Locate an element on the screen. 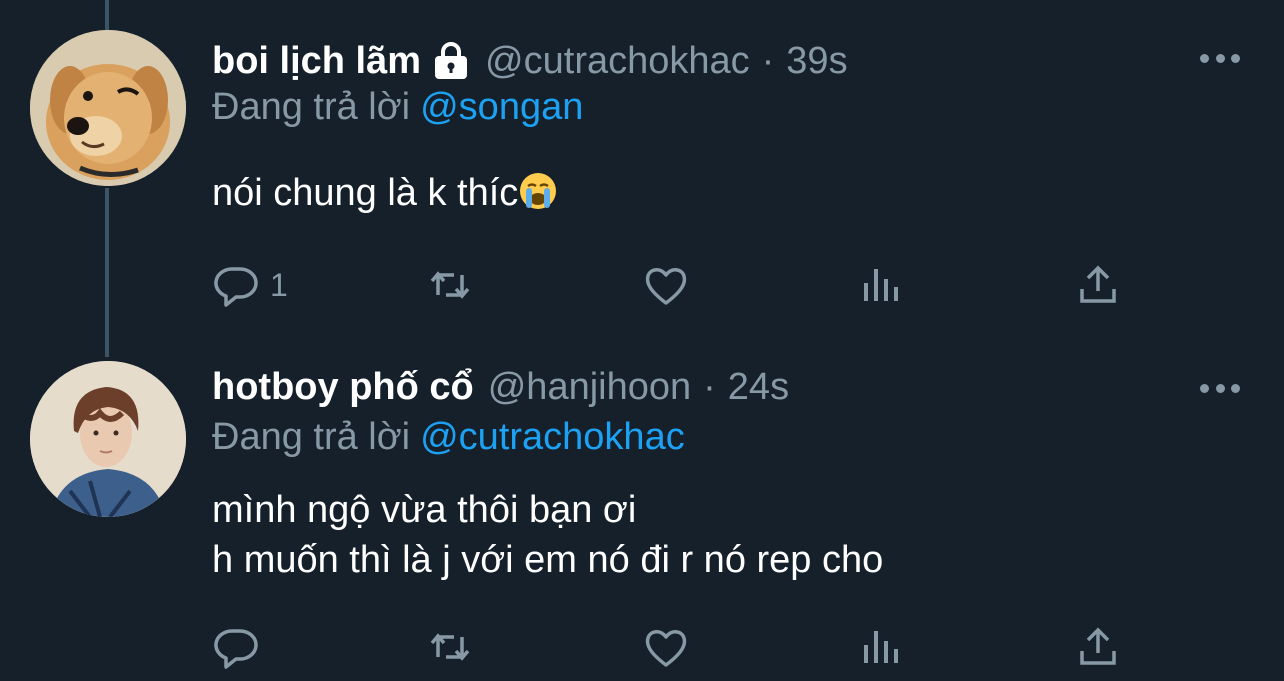 The height and width of the screenshot is (681, 1284). user-handle: @hanjihoon is located at coordinates (589, 387).